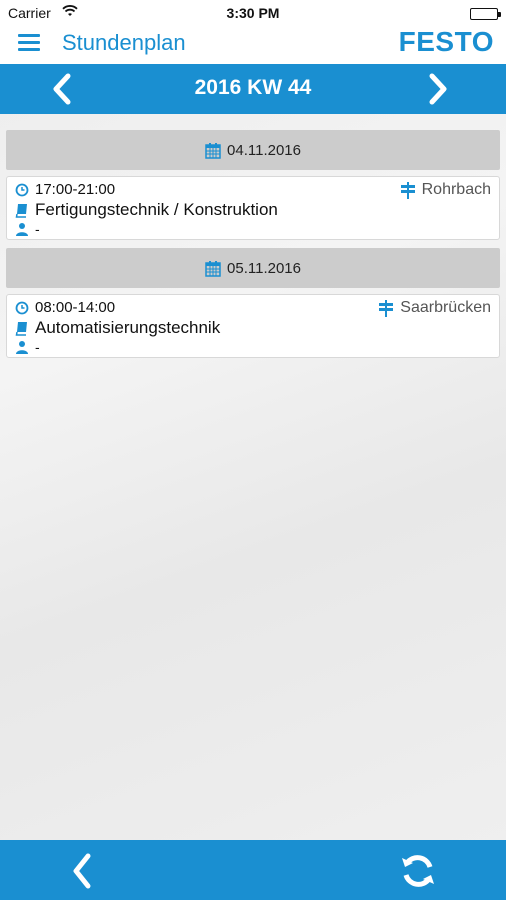  What do you see at coordinates (253, 45) in the screenshot?
I see `nav-bar: Stundenplan FESTO` at bounding box center [253, 45].